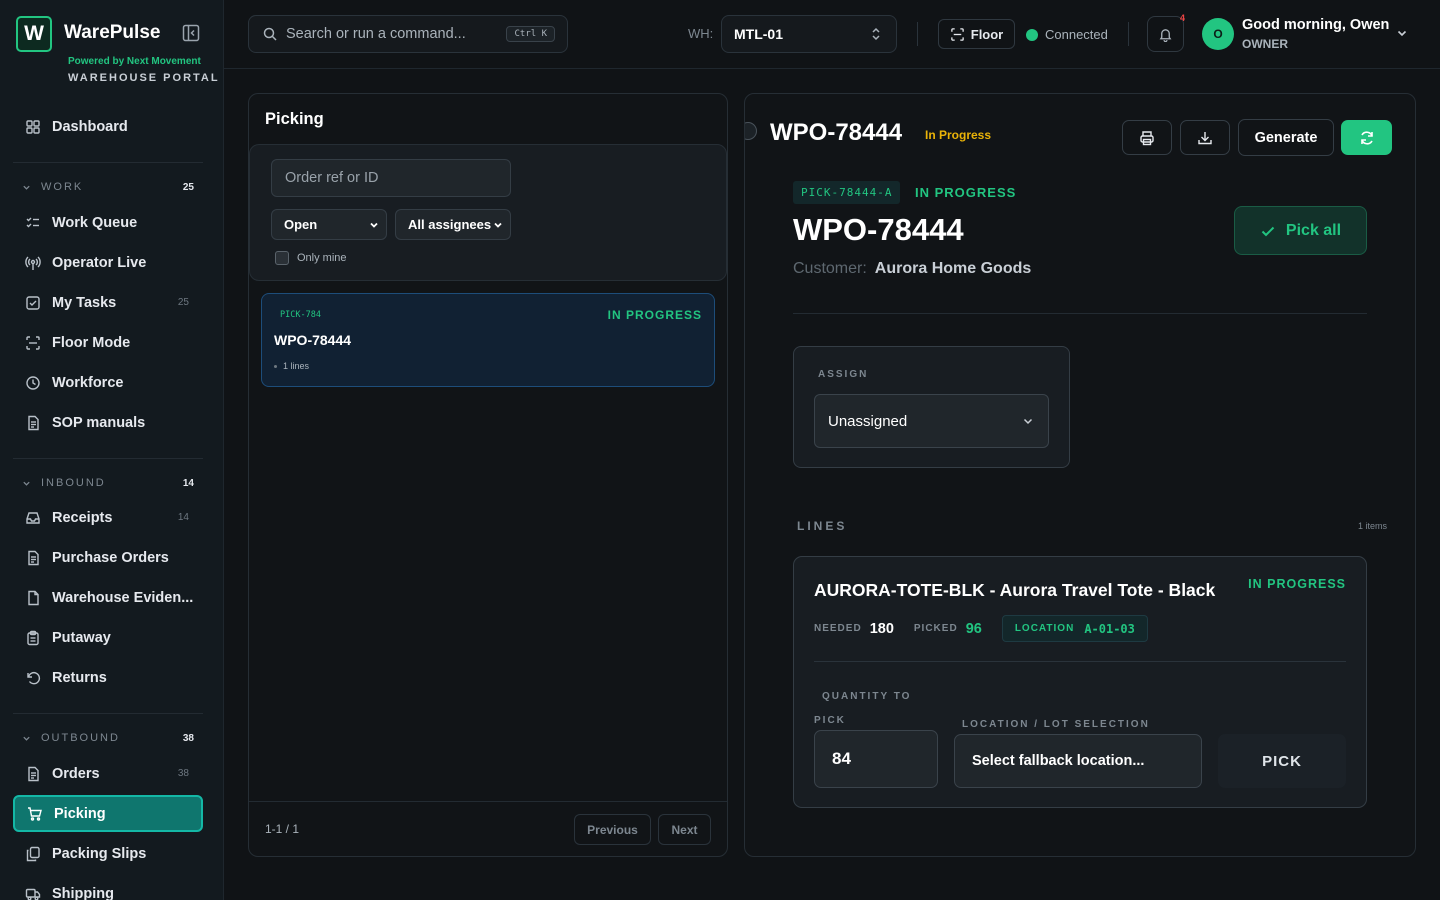  What do you see at coordinates (1032, 34) in the screenshot?
I see `status-dot` at bounding box center [1032, 34].